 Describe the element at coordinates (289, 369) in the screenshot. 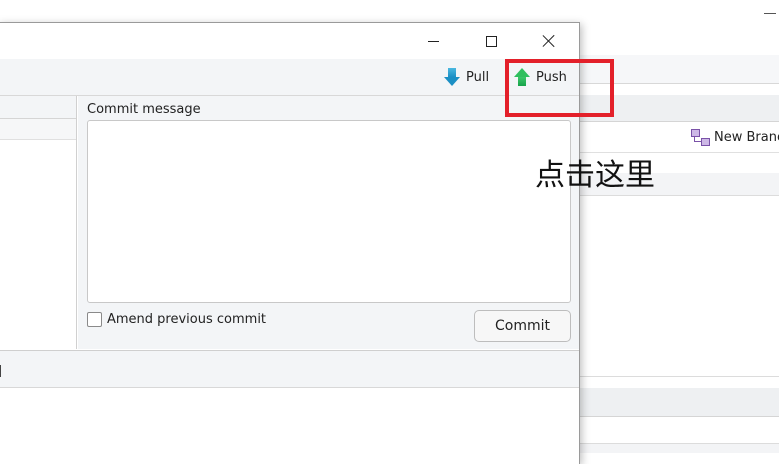

I see `diff-pane-header` at that location.